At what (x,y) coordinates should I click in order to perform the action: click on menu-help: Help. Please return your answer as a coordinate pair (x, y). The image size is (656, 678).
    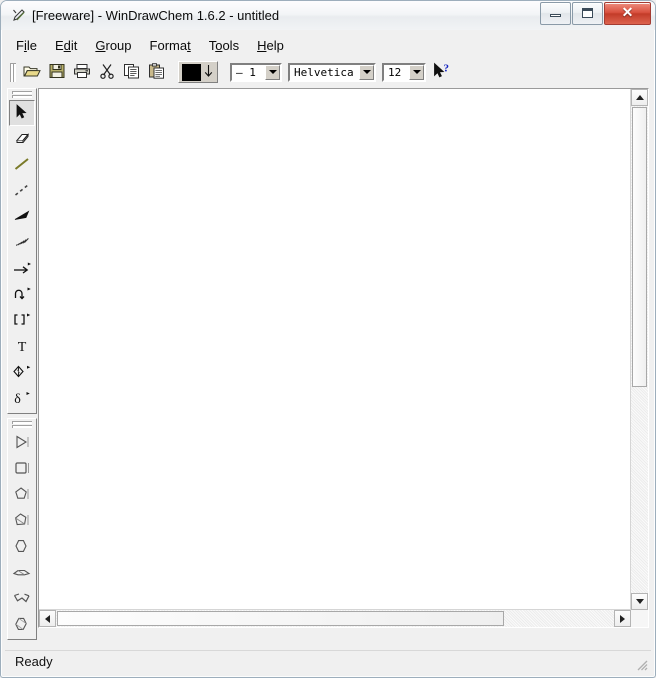
    Looking at the image, I should click on (270, 45).